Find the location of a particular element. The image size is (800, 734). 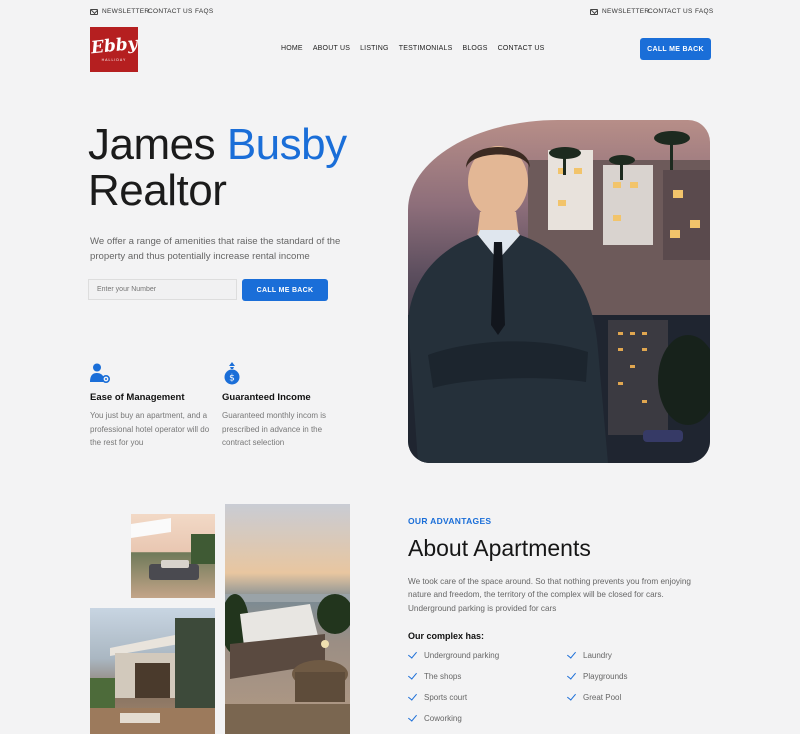

hero-title: James Busby Realtor is located at coordinates (217, 168).